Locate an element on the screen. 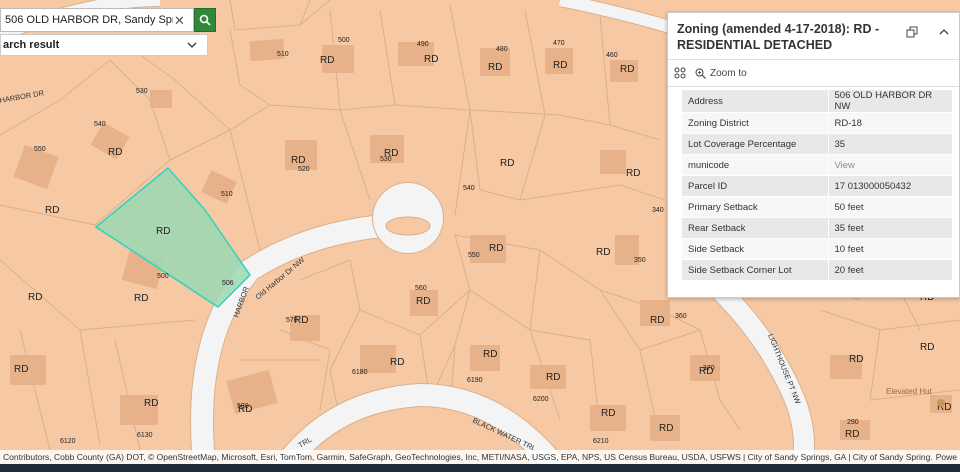  parcel-number: 6190 is located at coordinates (475, 380).